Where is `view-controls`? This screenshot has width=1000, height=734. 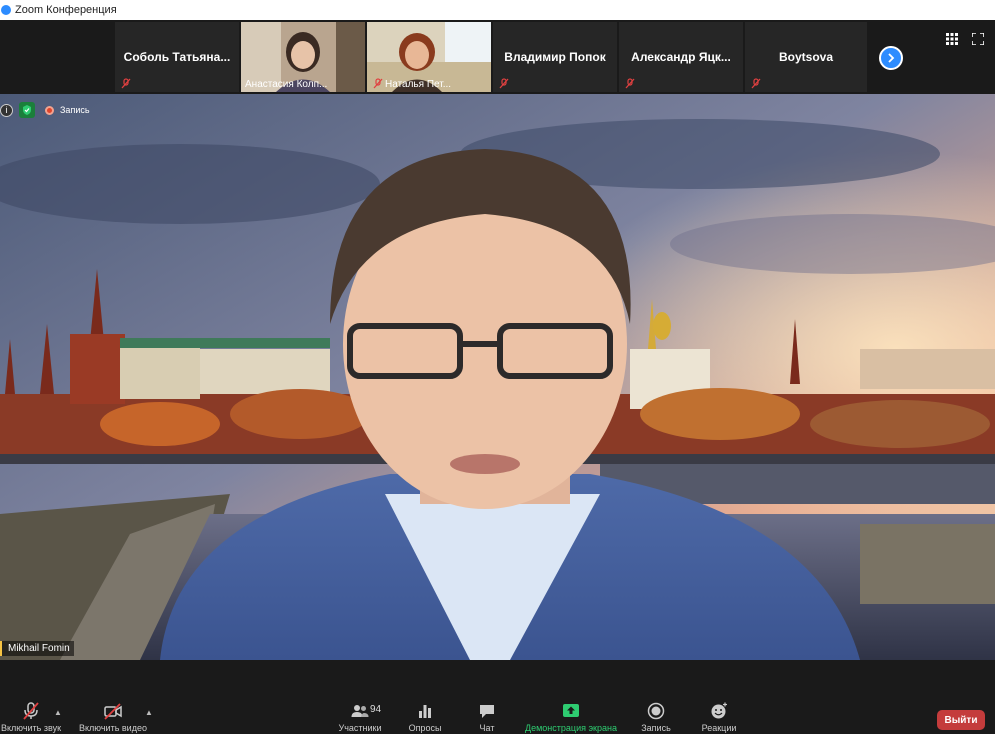
view-controls is located at coordinates (965, 39).